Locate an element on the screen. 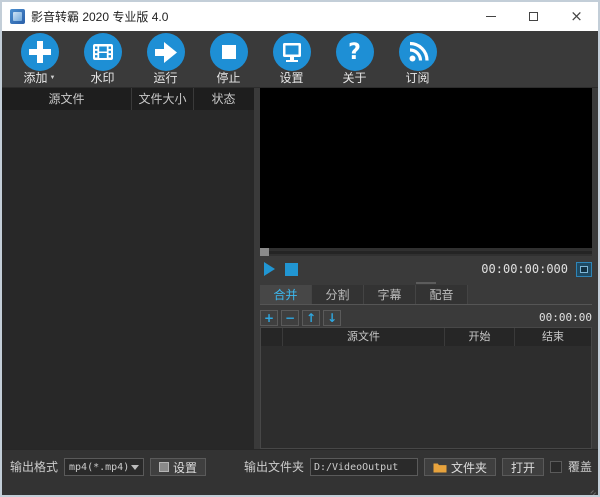  plus-small-icon: + is located at coordinates (269, 317).